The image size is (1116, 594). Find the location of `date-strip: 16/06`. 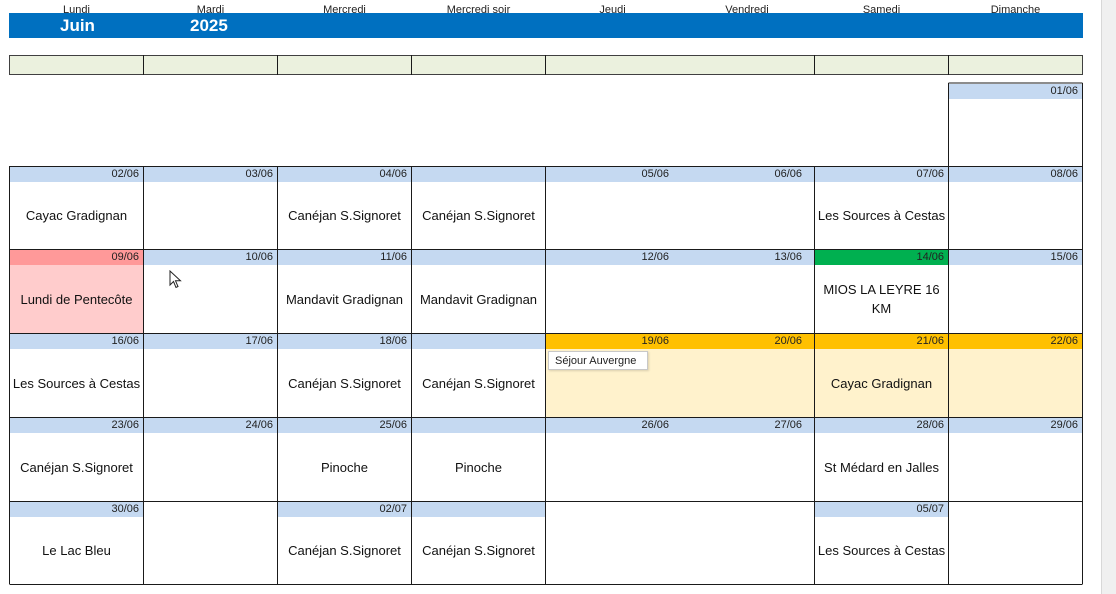

date-strip: 16/06 is located at coordinates (76, 341).